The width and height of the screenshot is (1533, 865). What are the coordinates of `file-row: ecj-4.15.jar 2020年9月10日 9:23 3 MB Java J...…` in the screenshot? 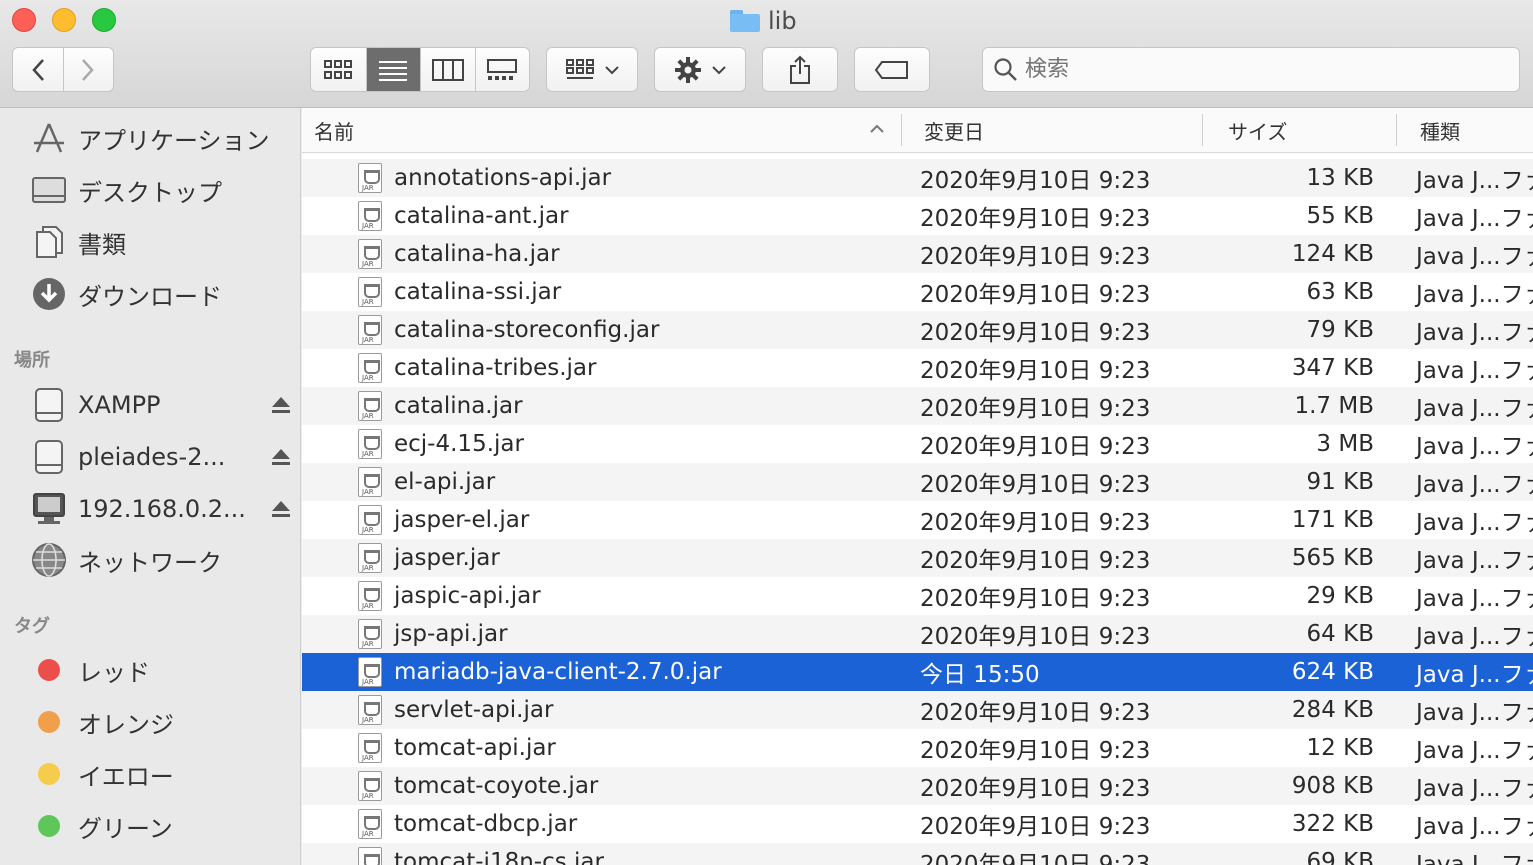 It's located at (917, 444).